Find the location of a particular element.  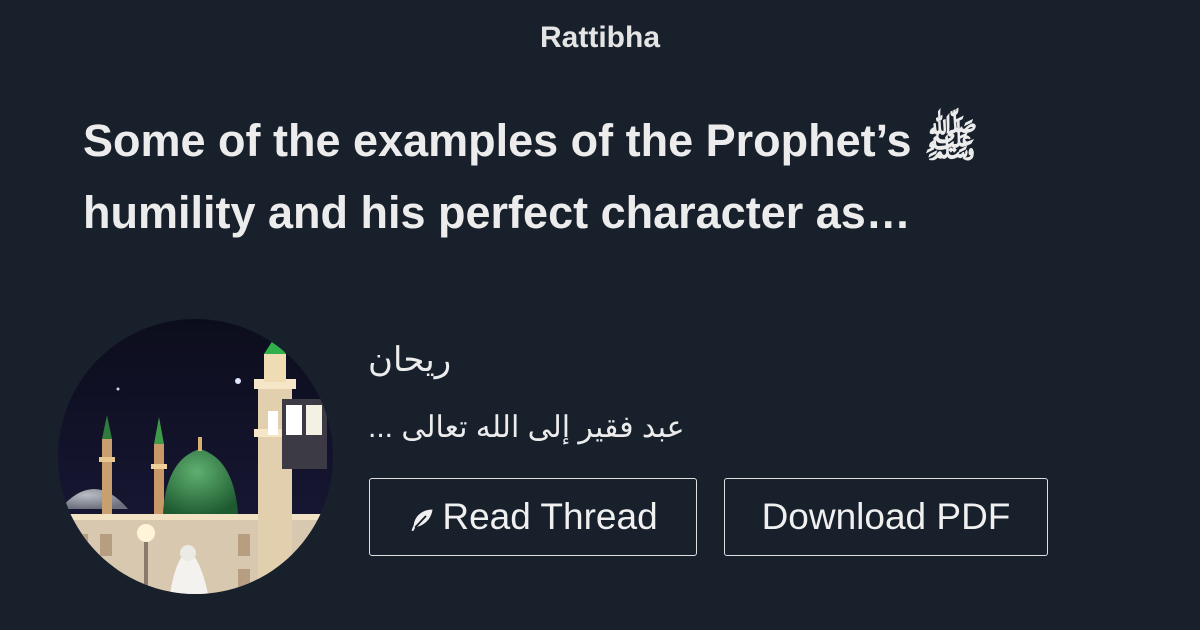

download-pdf-label: Download PDF is located at coordinates (886, 516).